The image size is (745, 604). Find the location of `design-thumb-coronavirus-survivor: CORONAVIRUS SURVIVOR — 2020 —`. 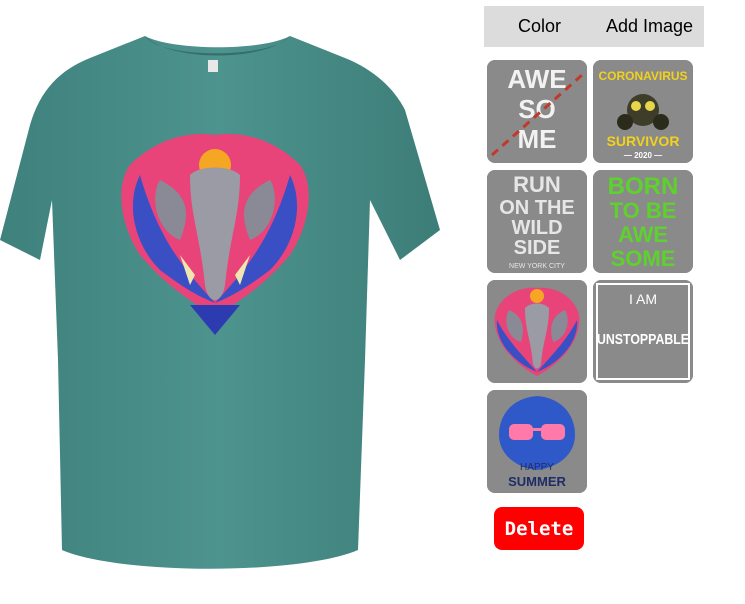

design-thumb-coronavirus-survivor: CORONAVIRUS SURVIVOR — 2020 — is located at coordinates (643, 111).